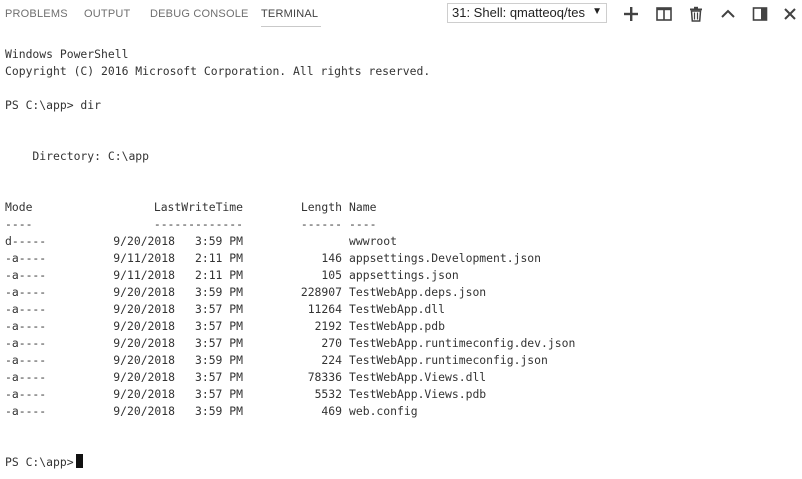  Describe the element at coordinates (203, 11) in the screenshot. I see `tab-debug-console: DEBUG CONSOLE` at that location.